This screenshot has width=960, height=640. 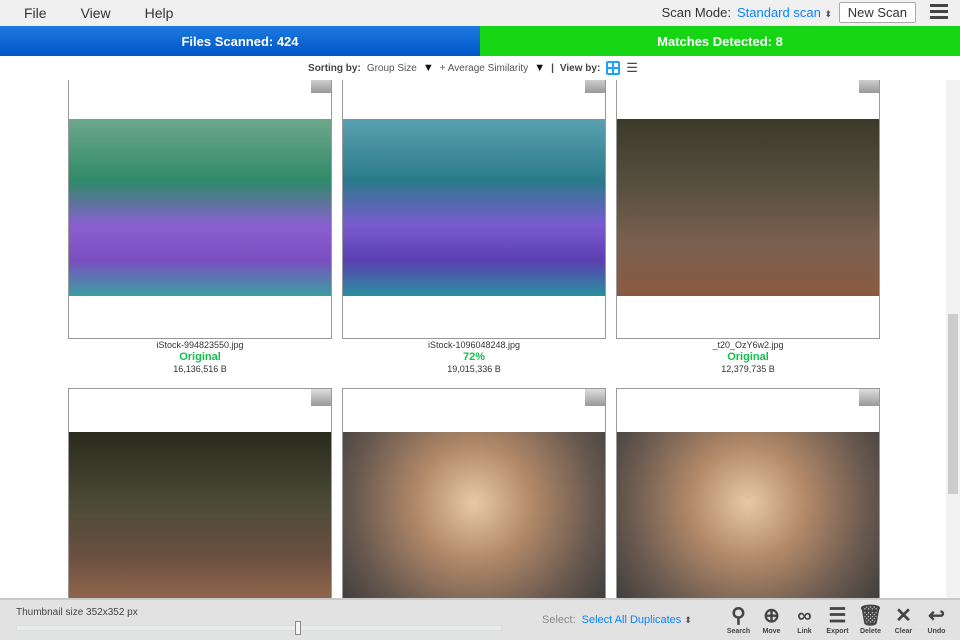 What do you see at coordinates (632, 620) in the screenshot?
I see `select-dropdown: Select All Duplicates` at bounding box center [632, 620].